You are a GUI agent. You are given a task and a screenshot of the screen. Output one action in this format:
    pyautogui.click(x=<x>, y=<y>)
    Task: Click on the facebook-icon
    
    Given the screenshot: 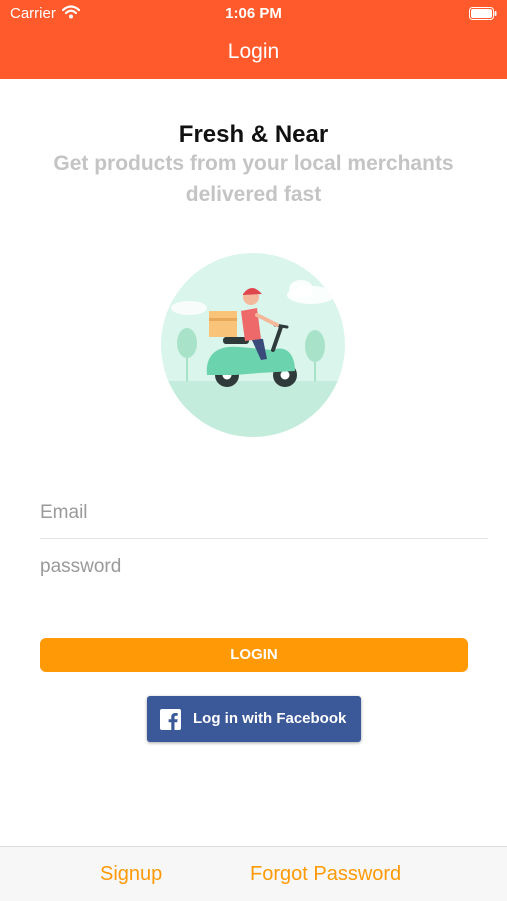 What is the action you would take?
    pyautogui.click(x=170, y=719)
    